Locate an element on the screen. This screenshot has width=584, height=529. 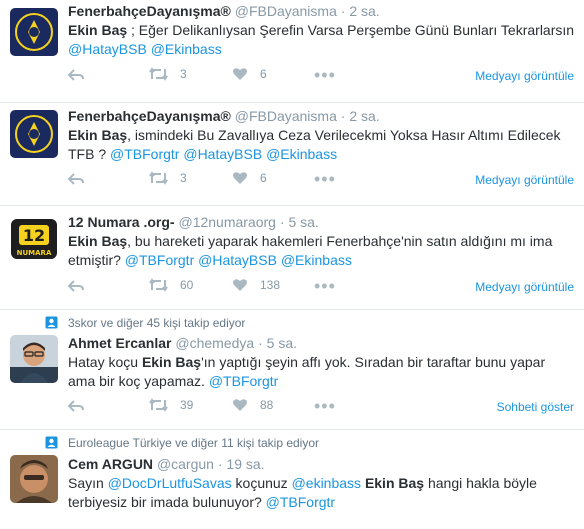
user-handle: @12numaraorg is located at coordinates (227, 222).